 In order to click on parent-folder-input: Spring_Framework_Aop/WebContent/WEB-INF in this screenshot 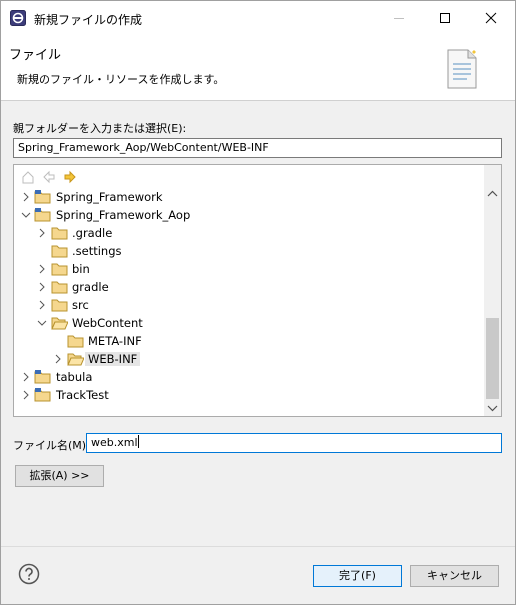, I will do `click(257, 148)`.